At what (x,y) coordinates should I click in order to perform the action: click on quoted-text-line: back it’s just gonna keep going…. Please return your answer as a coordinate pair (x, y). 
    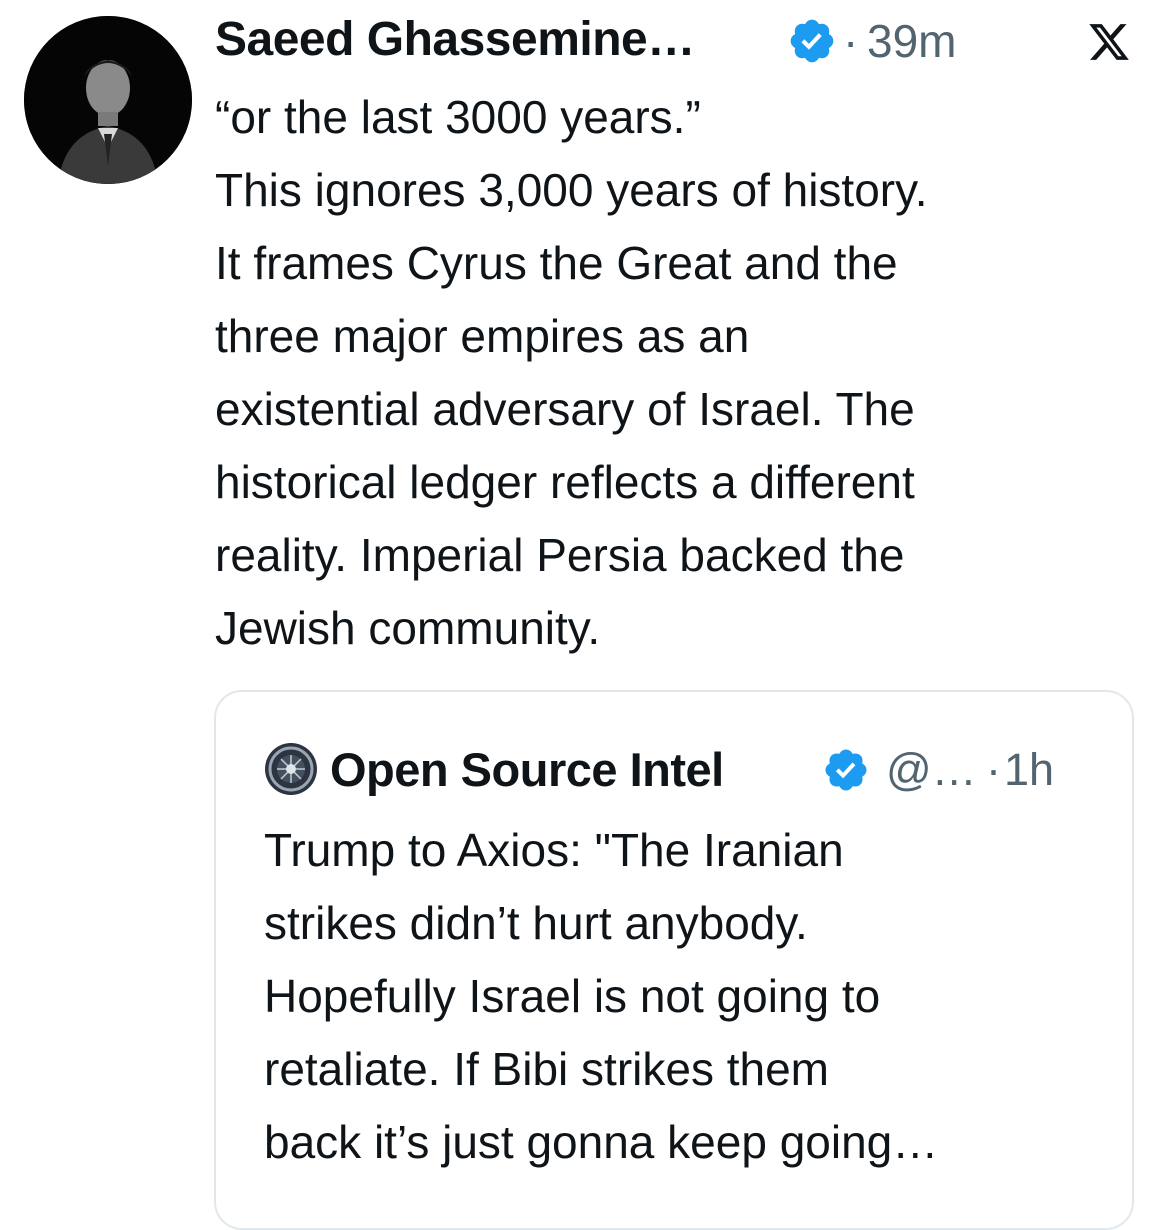
    Looking at the image, I should click on (601, 1142).